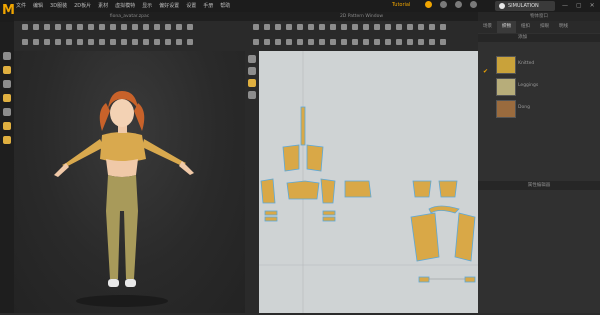  What do you see at coordinates (522, 38) in the screenshot?
I see `add-fabric-button: 添加` at bounding box center [522, 38].